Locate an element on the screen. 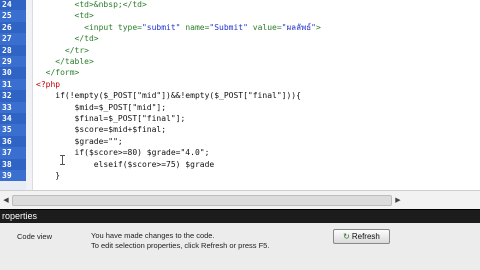 This screenshot has height=270, width=480. line-number: 26 is located at coordinates (13, 27).